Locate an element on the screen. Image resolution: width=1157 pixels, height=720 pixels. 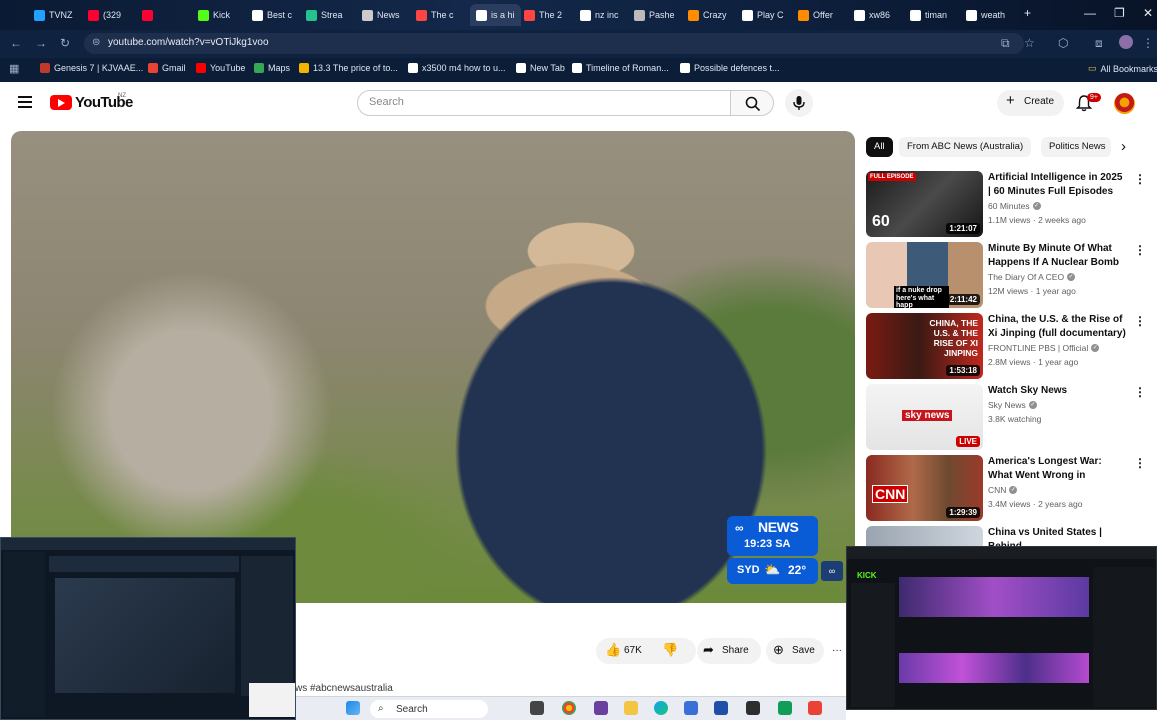
browser-tab: News is located at coordinates (381, 15).